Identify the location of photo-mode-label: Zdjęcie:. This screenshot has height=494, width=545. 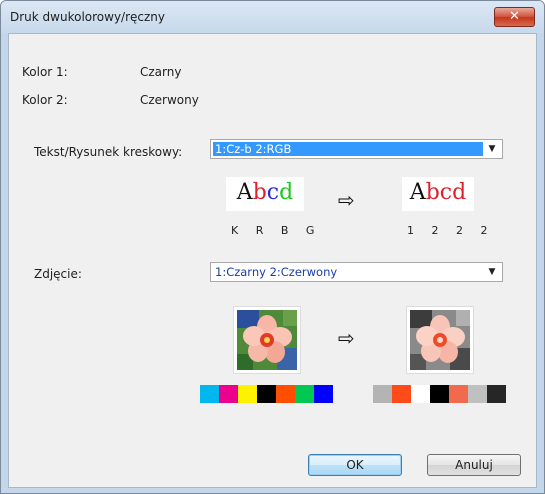
(58, 274).